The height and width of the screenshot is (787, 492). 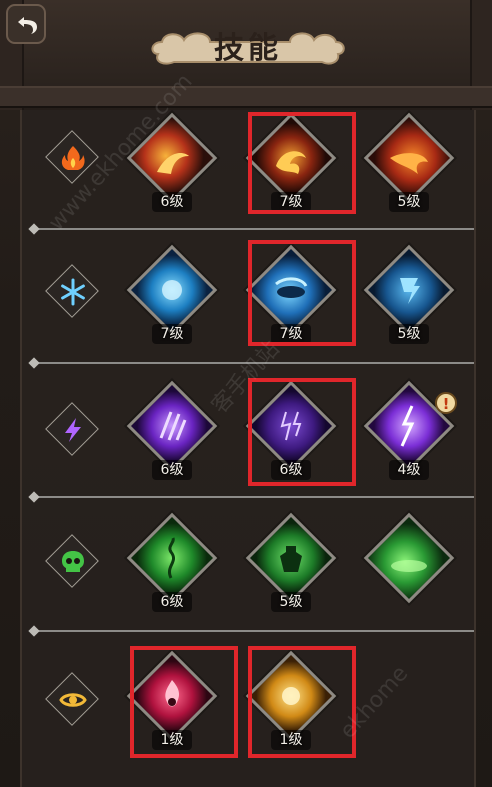 I want to click on skill-slot, so click(x=409, y=563).